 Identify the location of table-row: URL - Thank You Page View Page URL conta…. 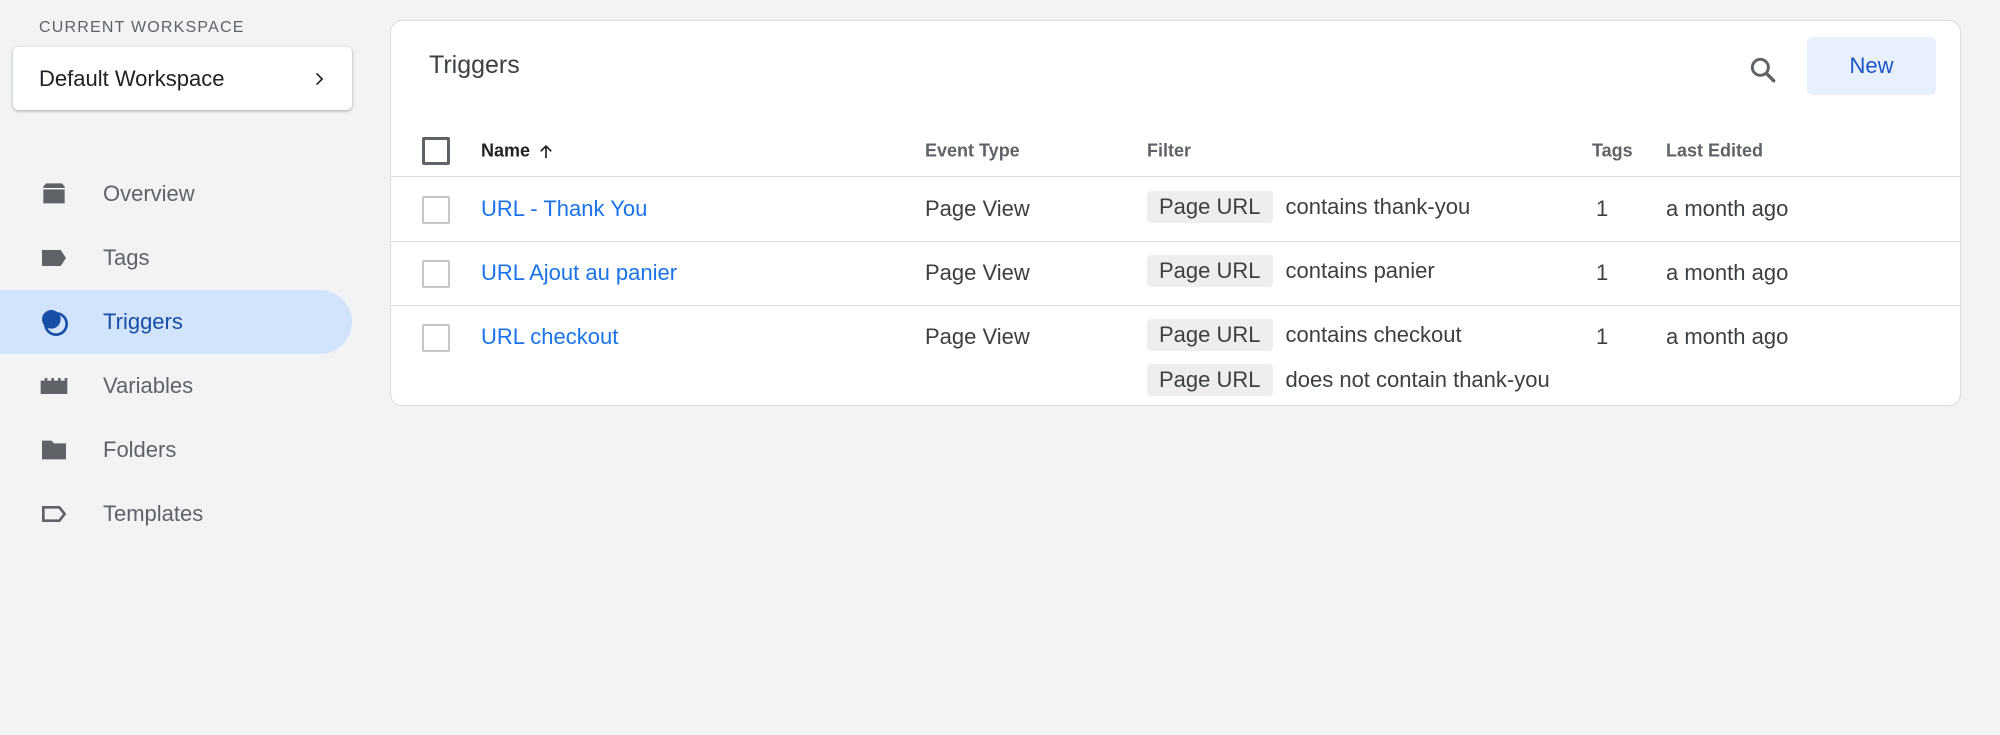
(1175, 210).